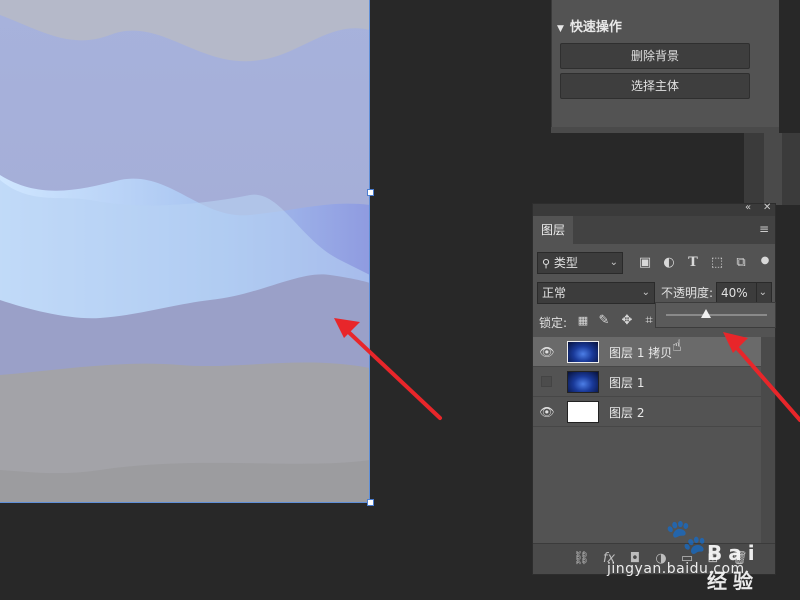  Describe the element at coordinates (687, 293) in the screenshot. I see `opacity-label: 不透明度:` at that location.